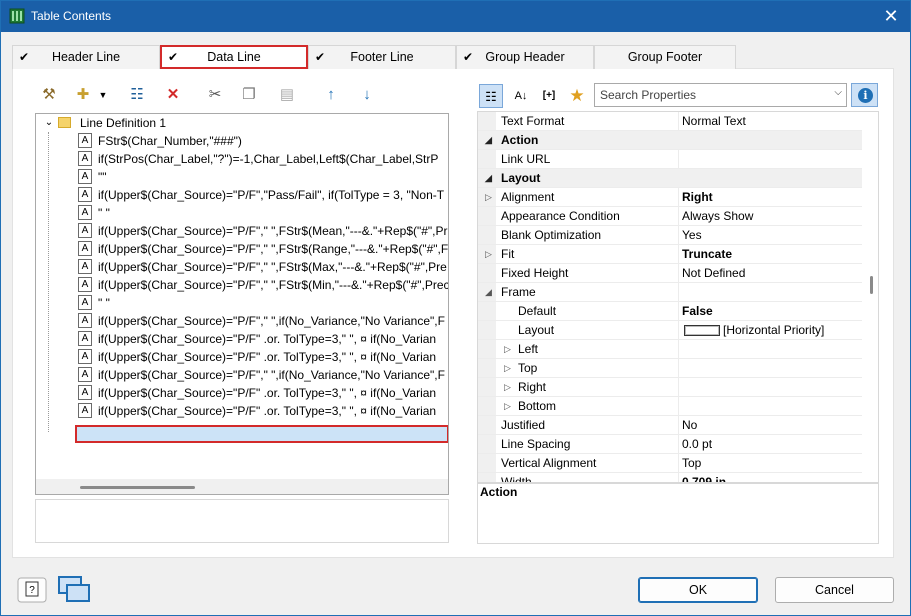  I want to click on property-value: Not Defined, so click(713, 273).